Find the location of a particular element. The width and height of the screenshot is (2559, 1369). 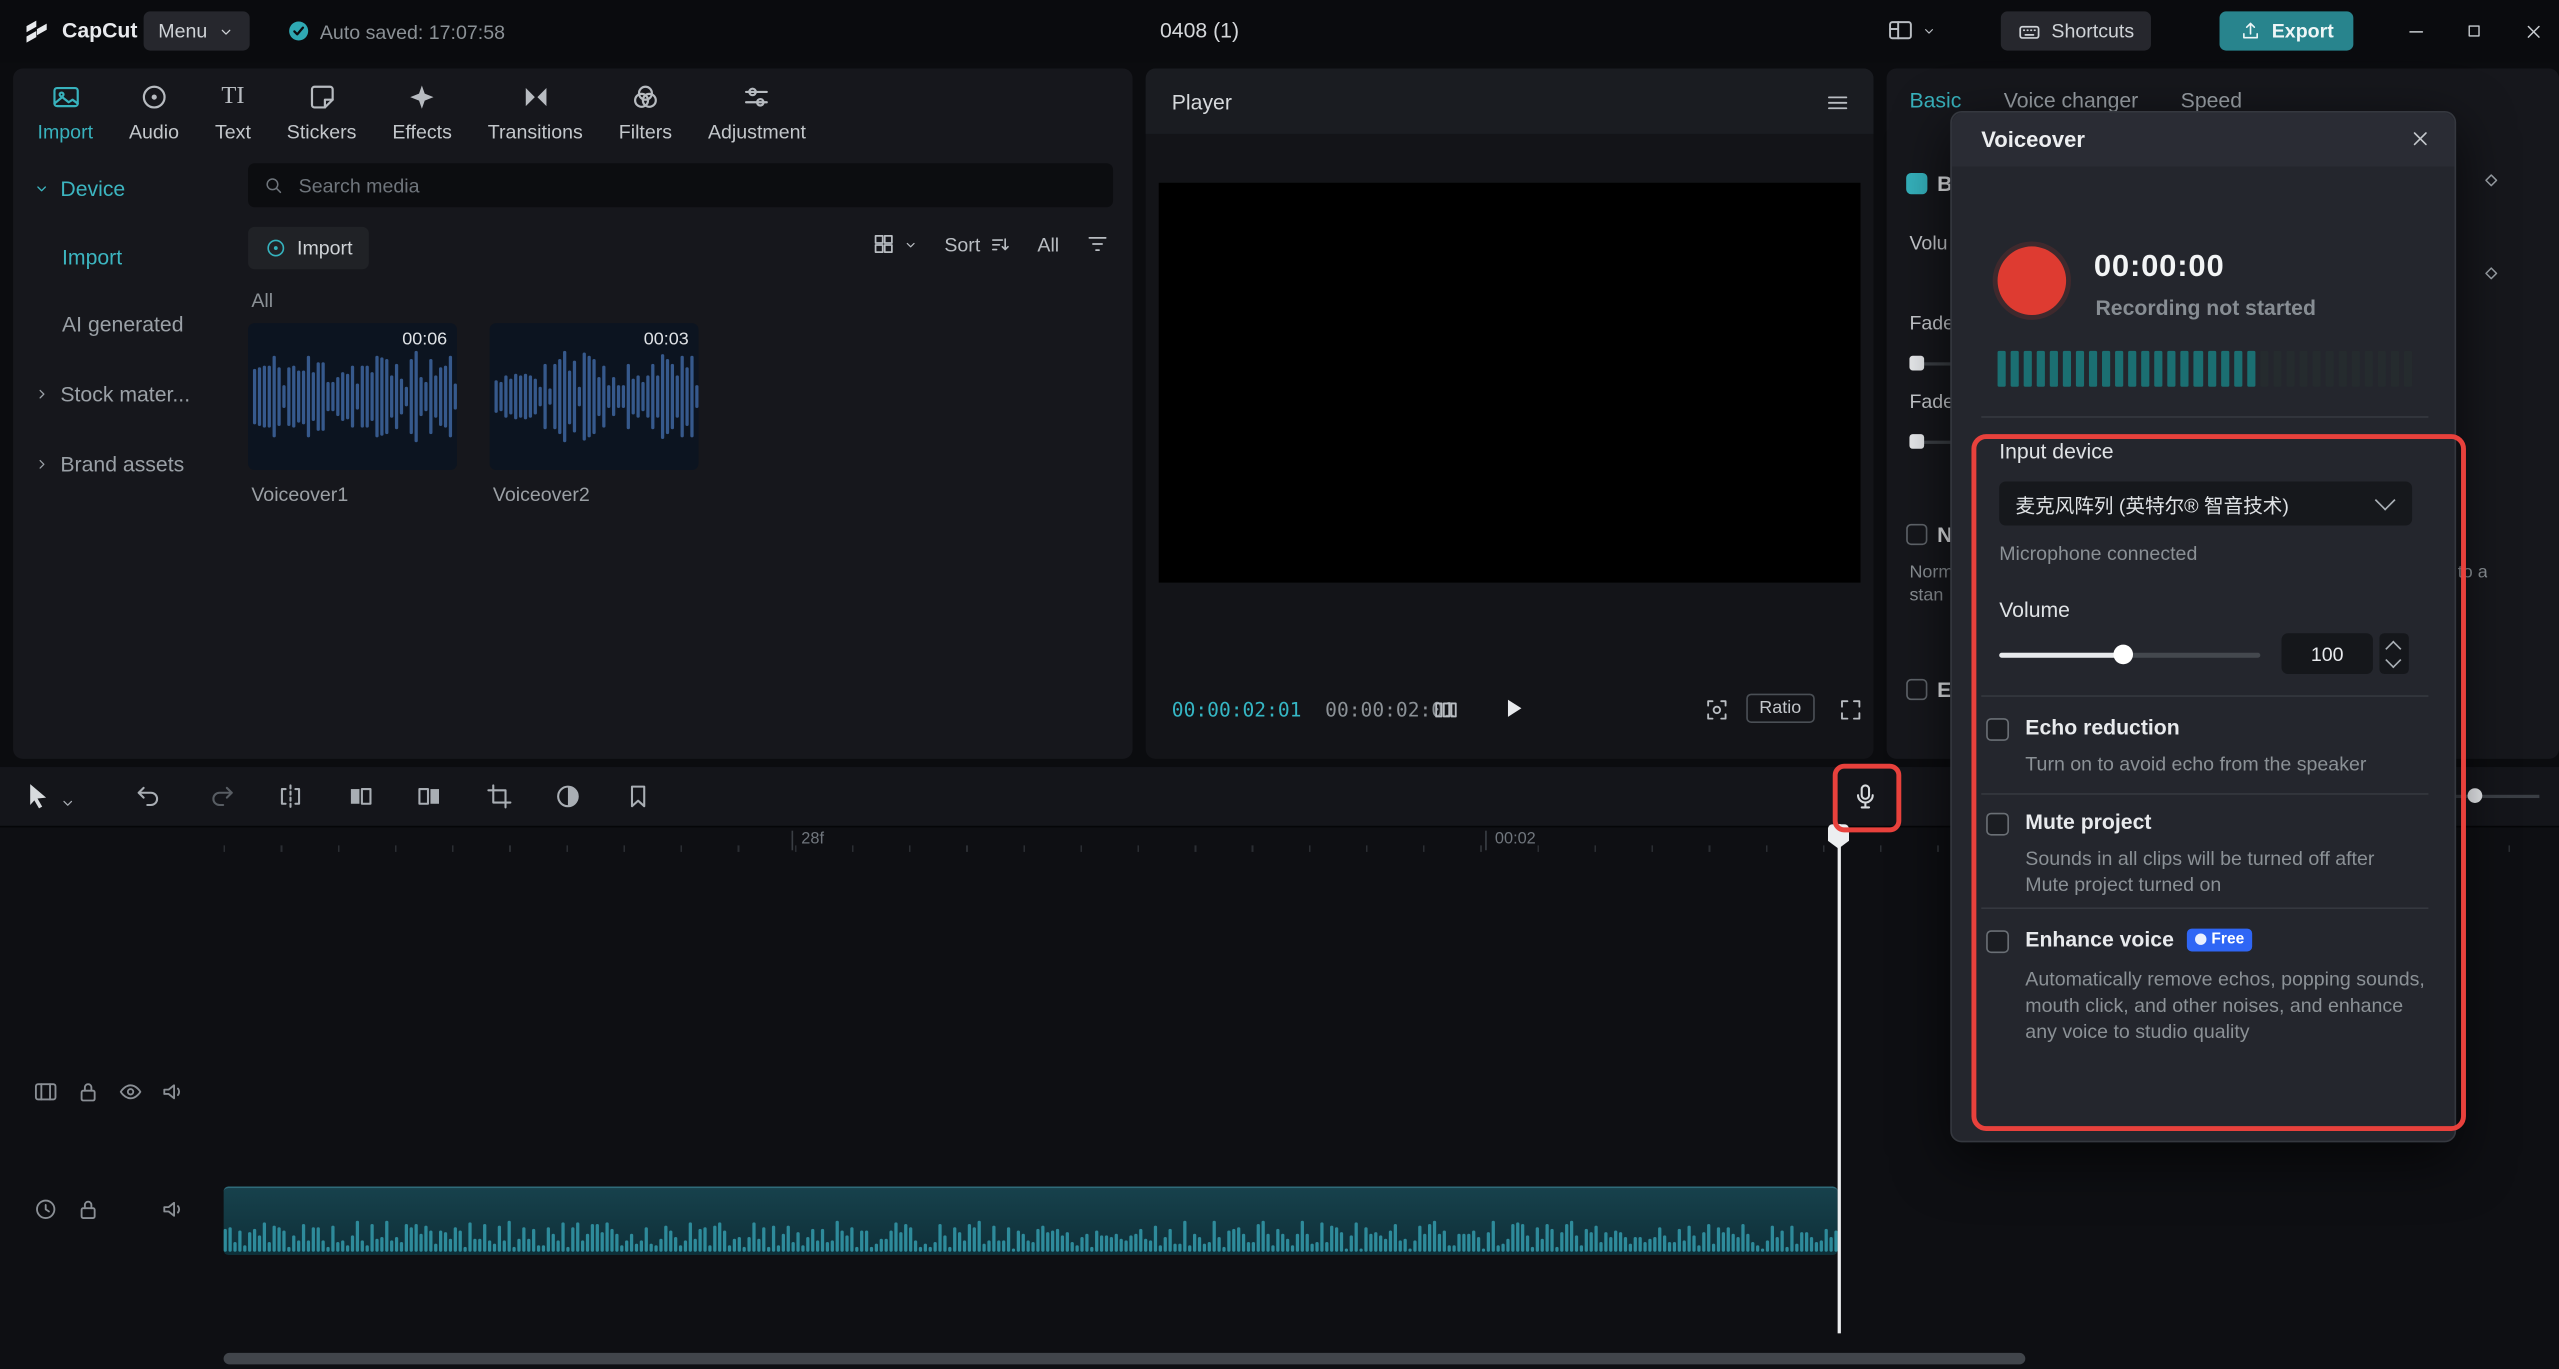

close-dialog-icon is located at coordinates (2420, 138).